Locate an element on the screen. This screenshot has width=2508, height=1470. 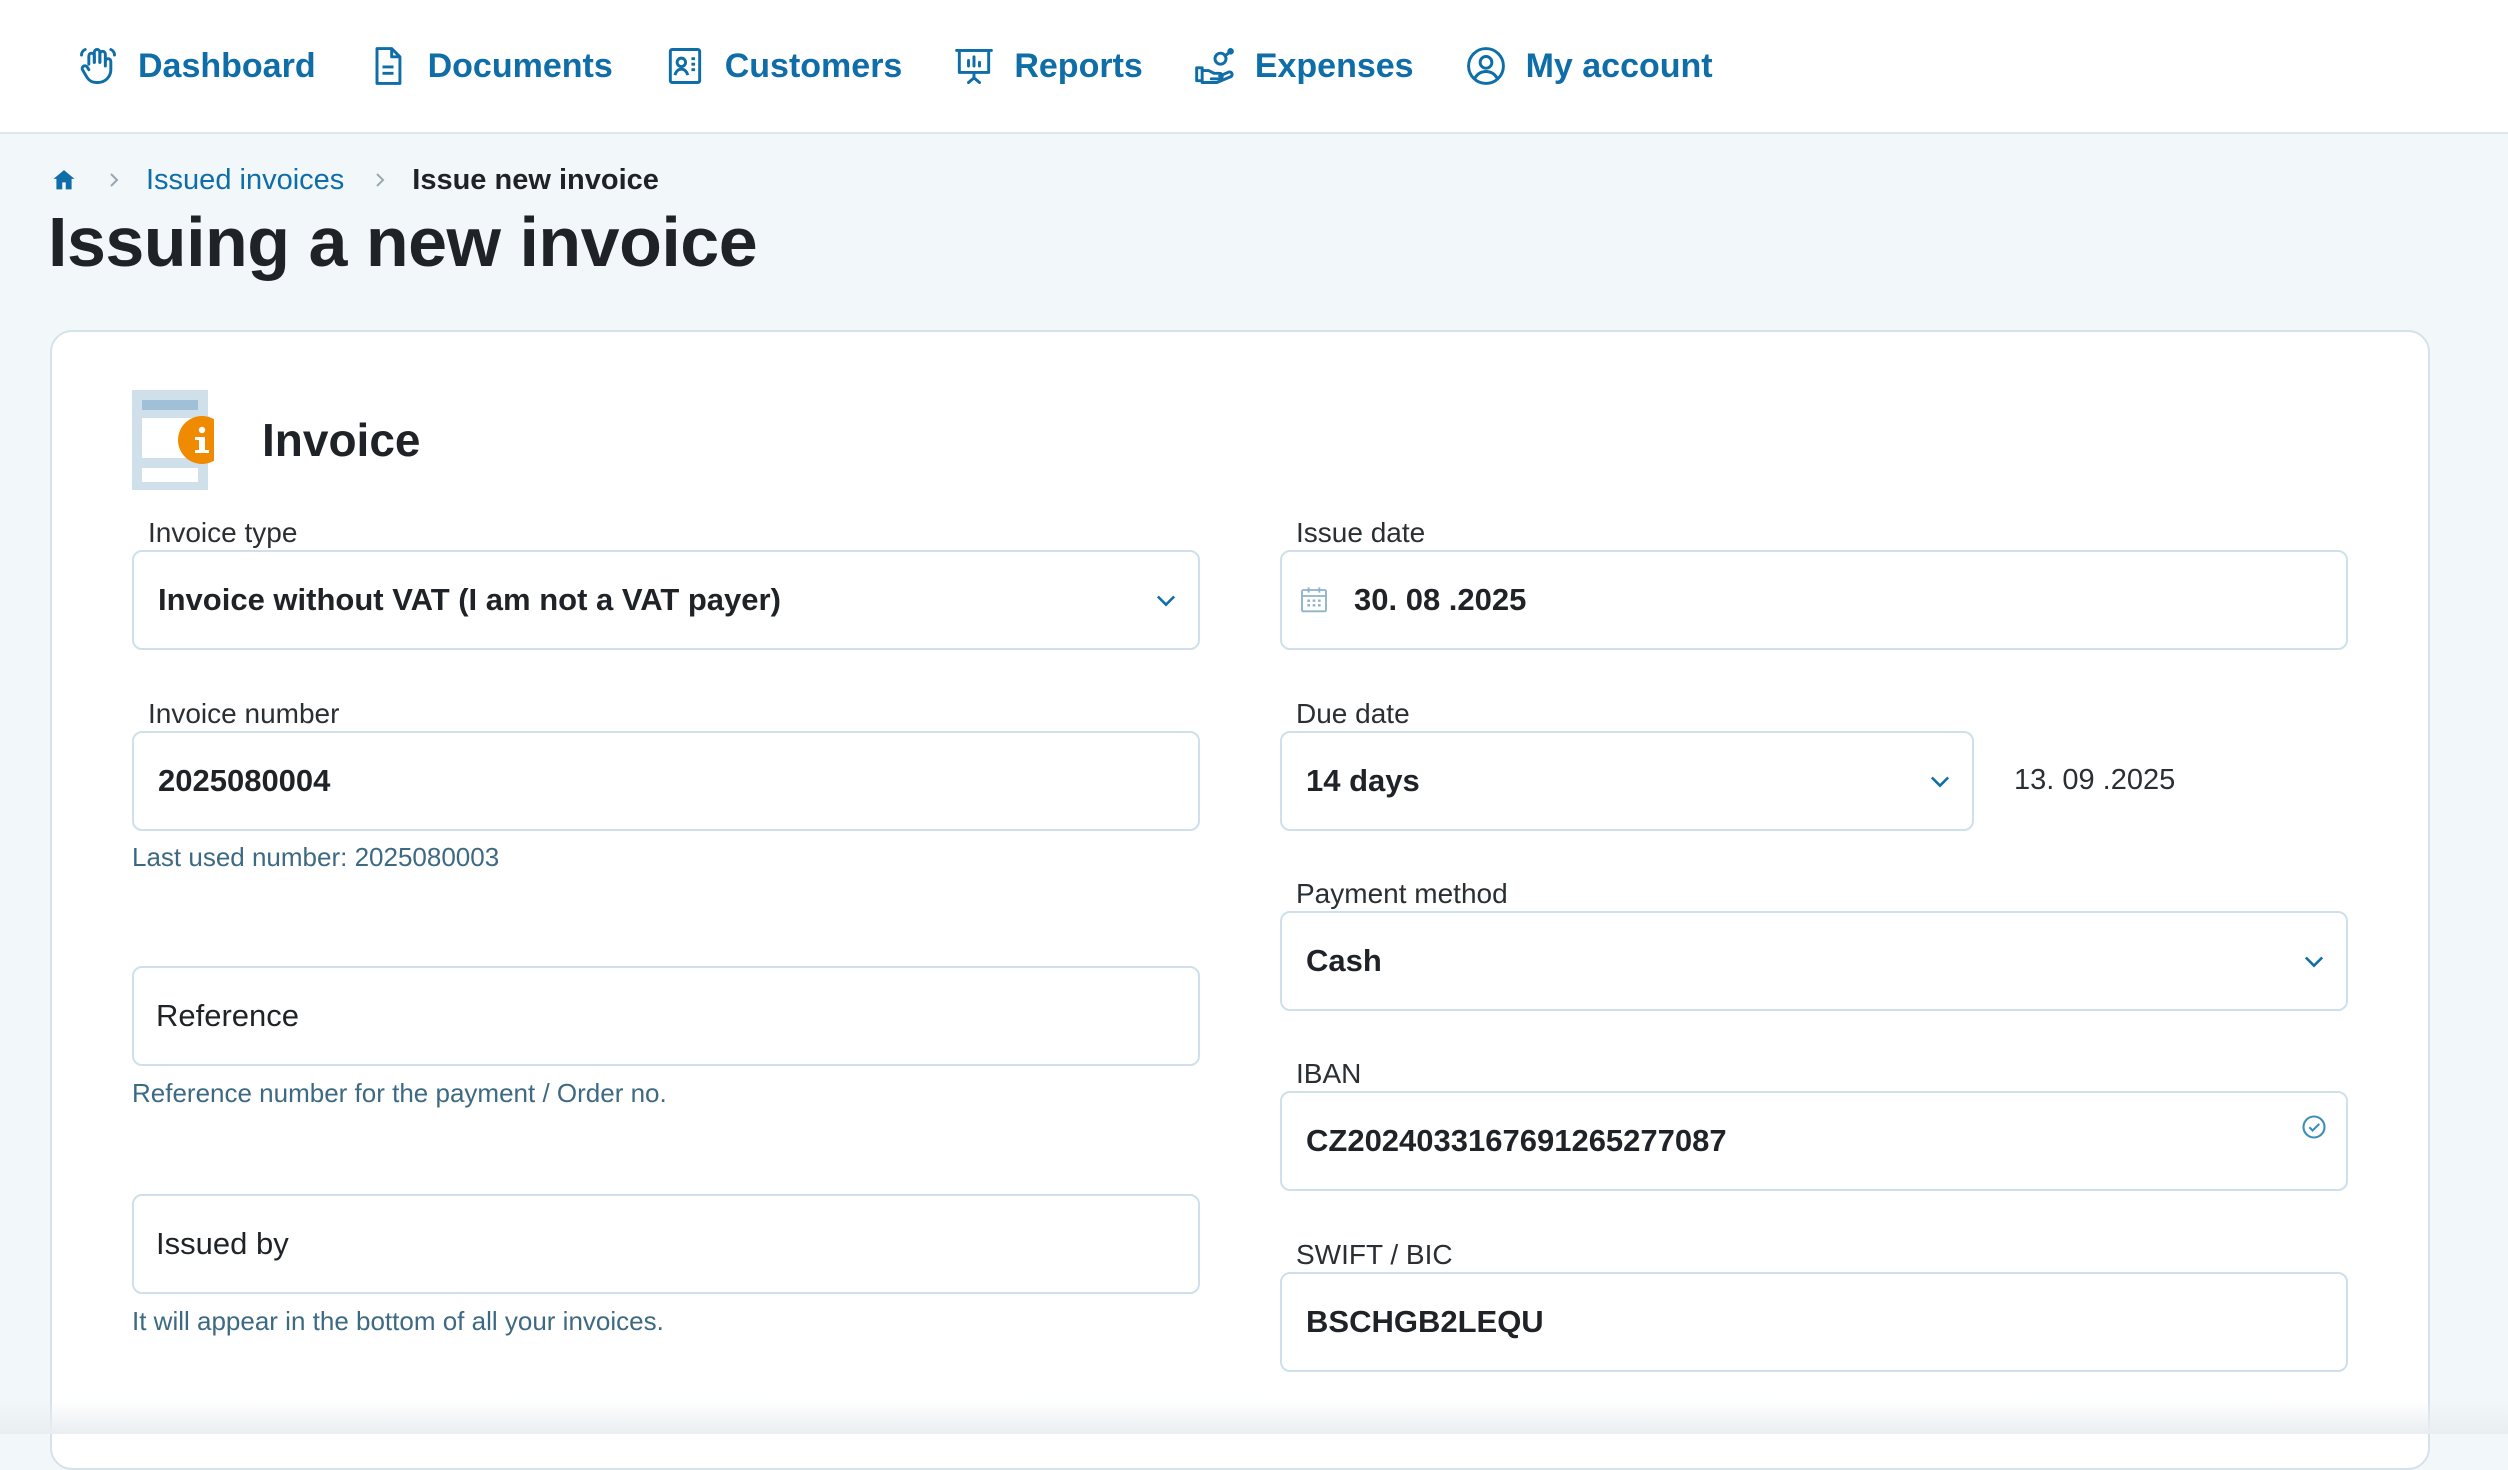
nav-expenses-label: Expenses is located at coordinates (1334, 65).